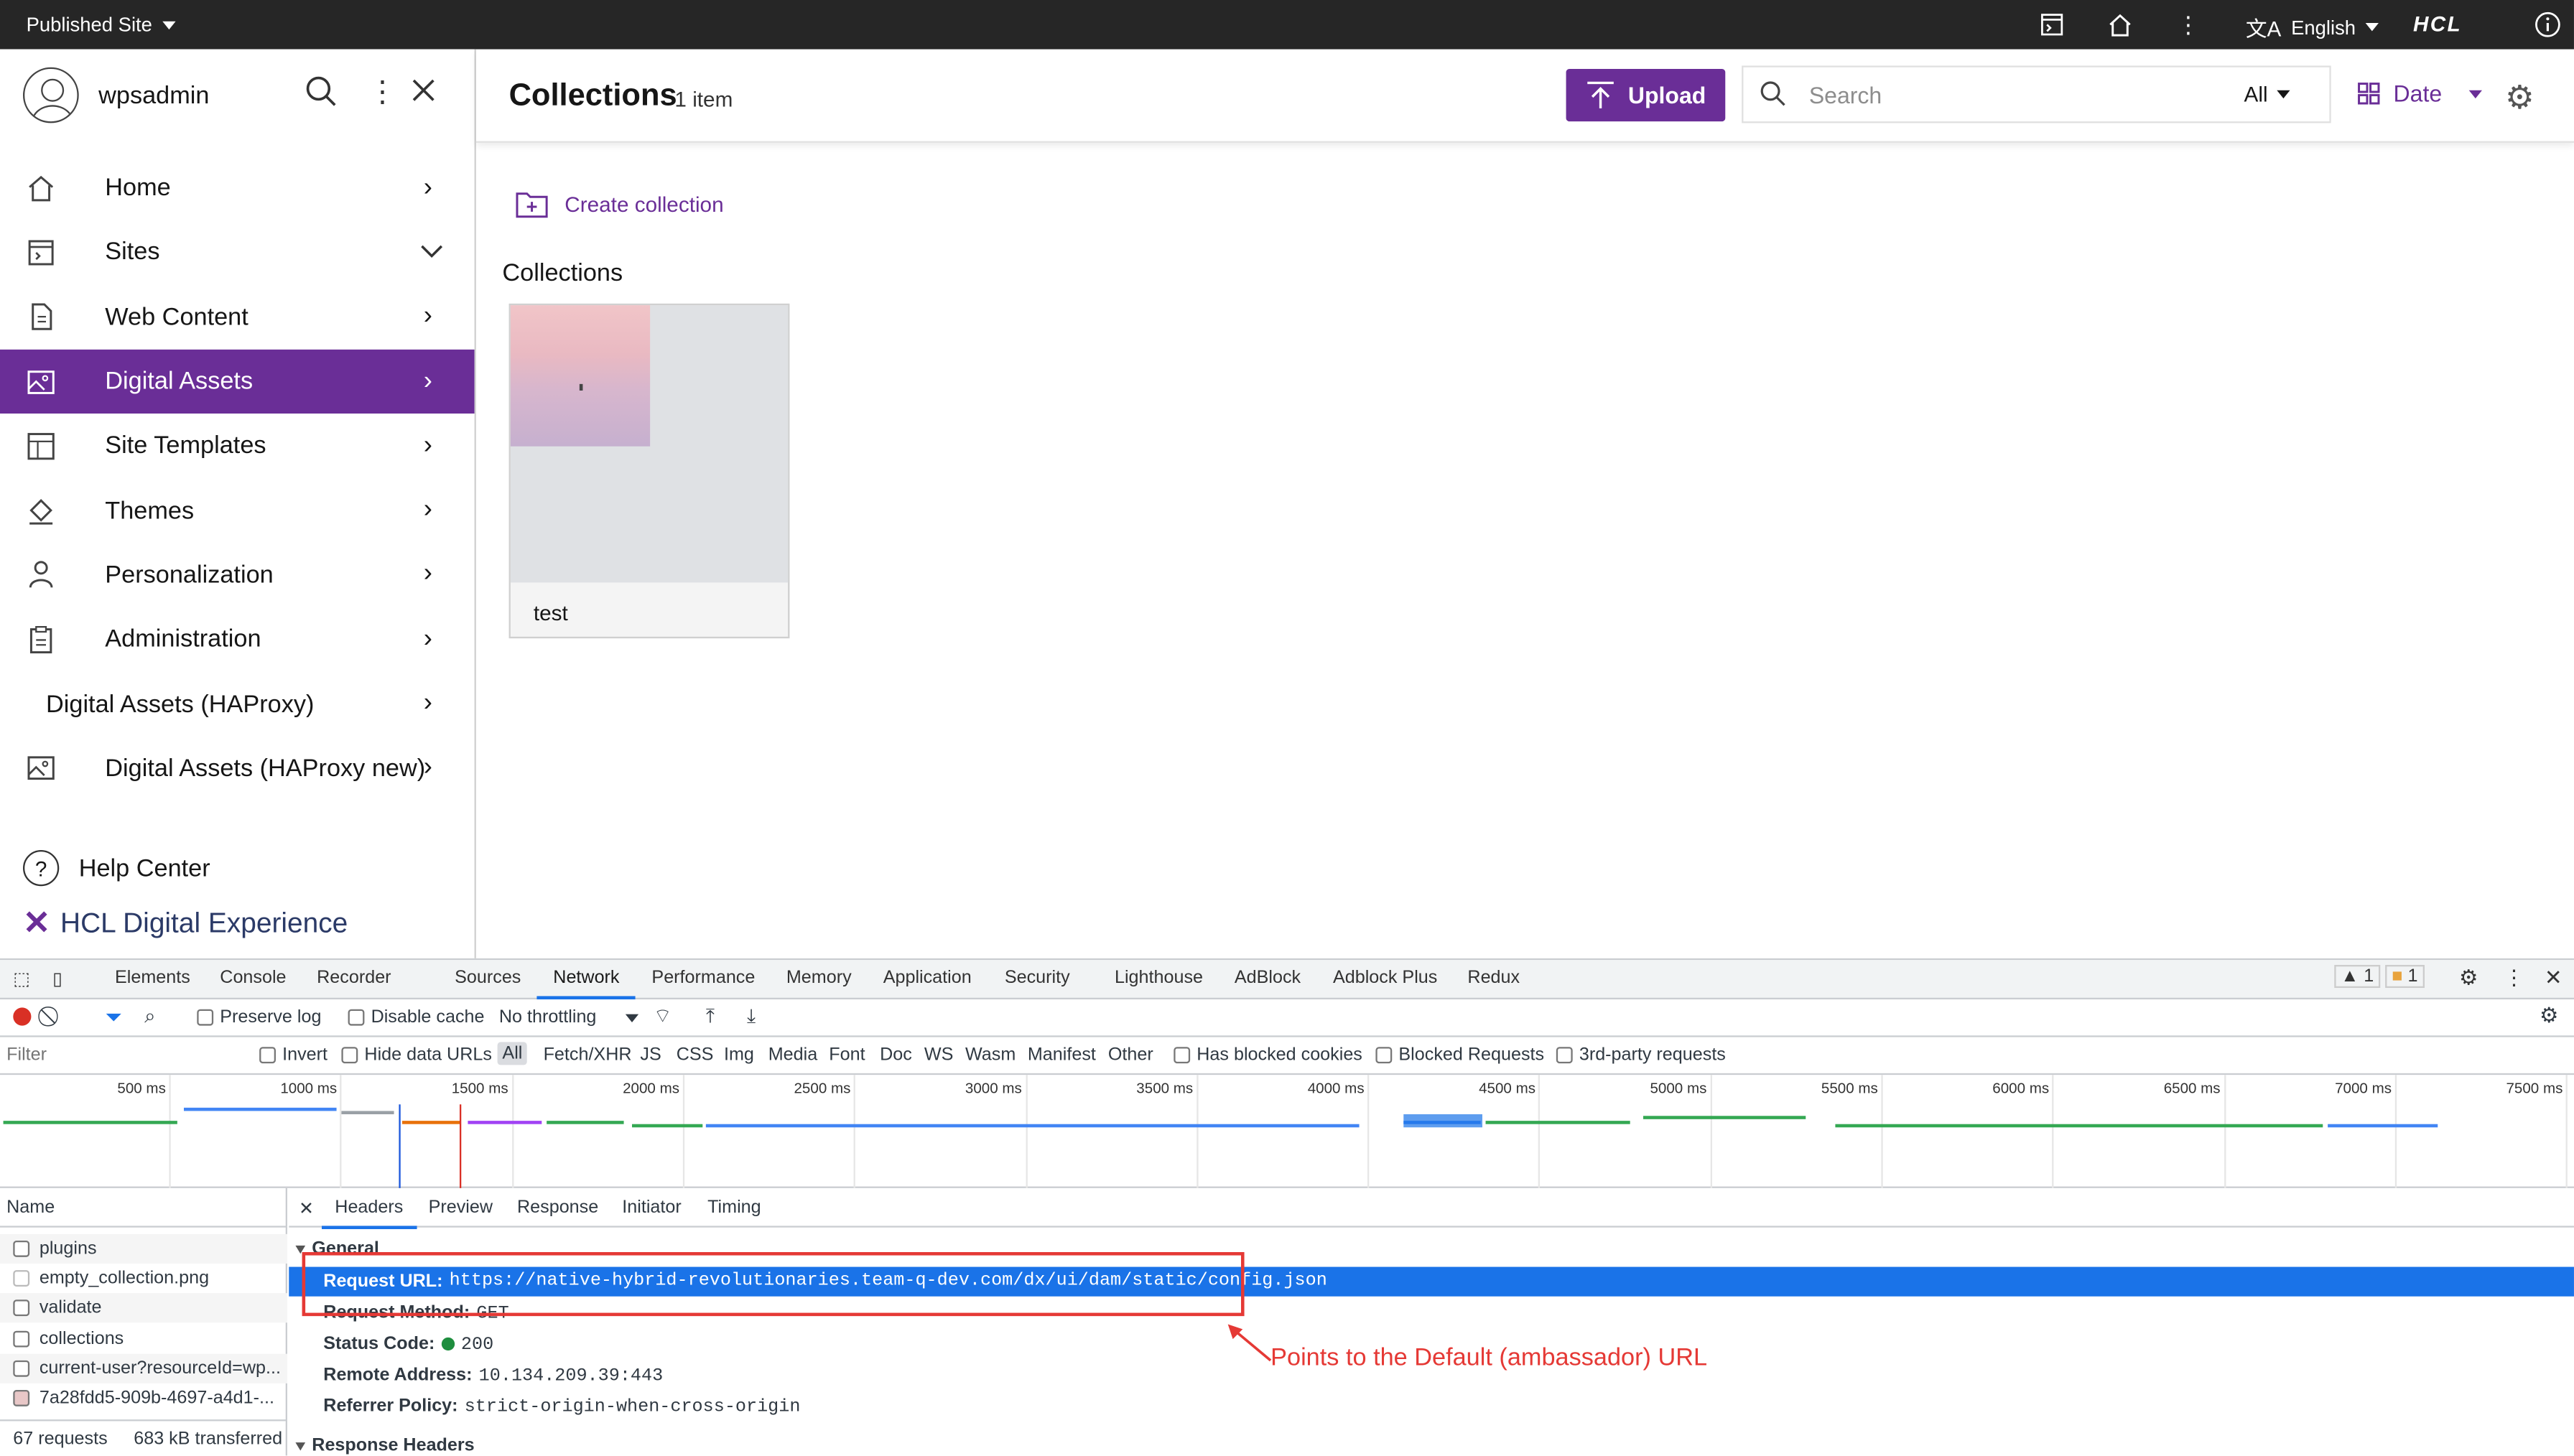  I want to click on tab-initiator: Initiator, so click(651, 1208).